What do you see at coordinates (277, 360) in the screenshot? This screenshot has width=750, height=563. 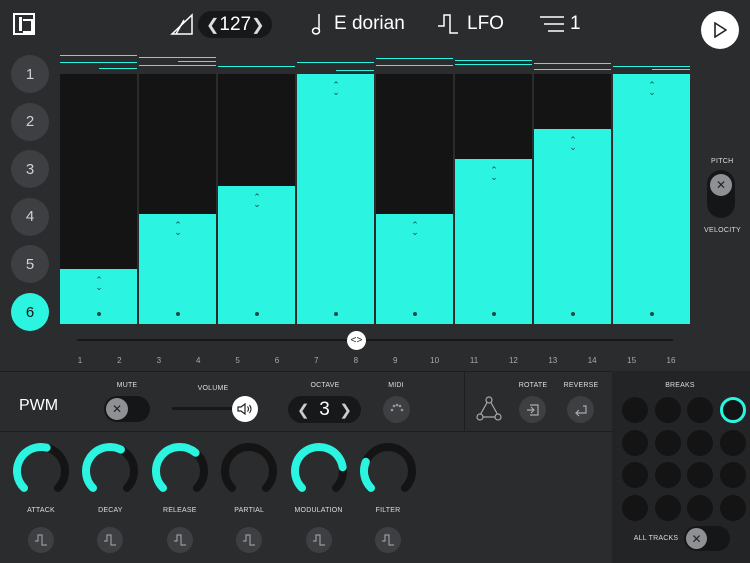 I see `step-number: 6` at bounding box center [277, 360].